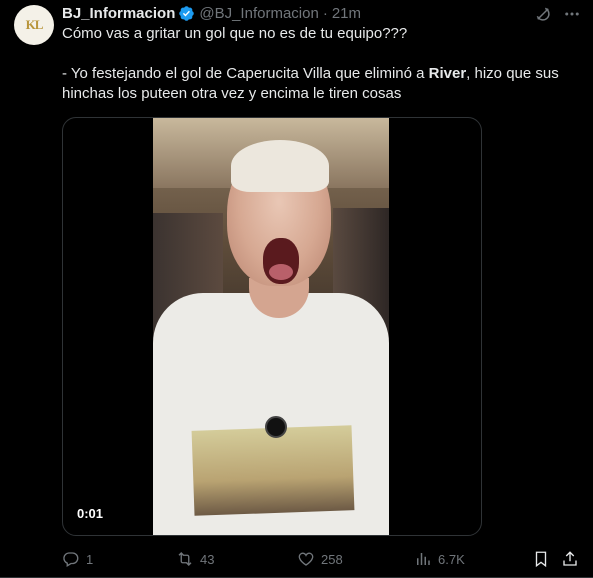  I want to click on share-button, so click(573, 559).